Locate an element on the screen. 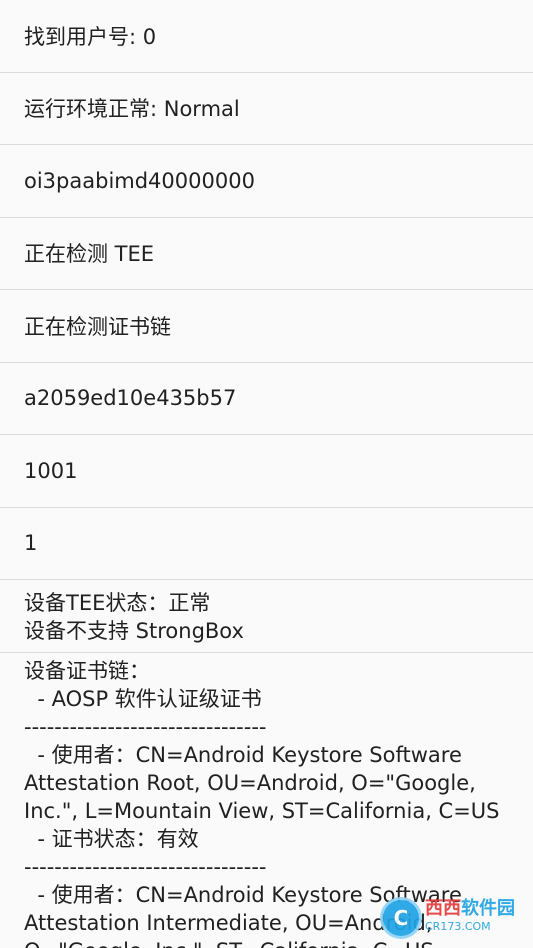 The height and width of the screenshot is (948, 533). list-item-text: a2059ed10e435b57 is located at coordinates (130, 398).